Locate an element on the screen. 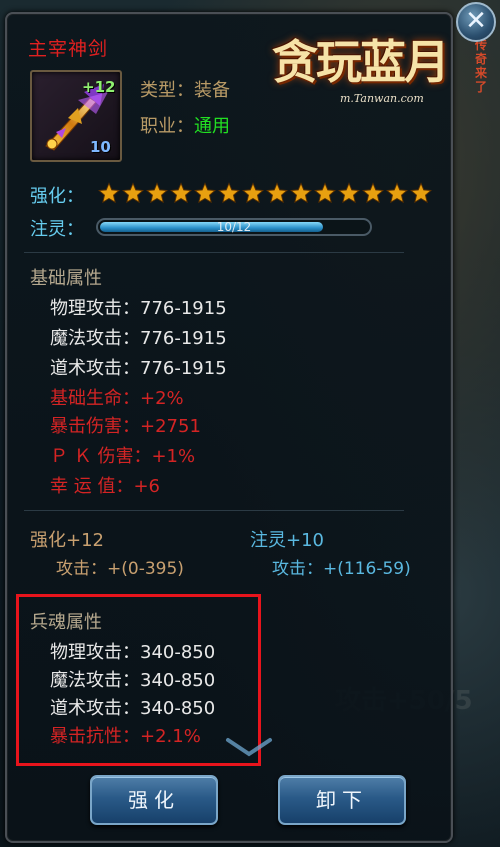  attr-magic-attack: 魔法攻击：776-1915 is located at coordinates (138, 338).